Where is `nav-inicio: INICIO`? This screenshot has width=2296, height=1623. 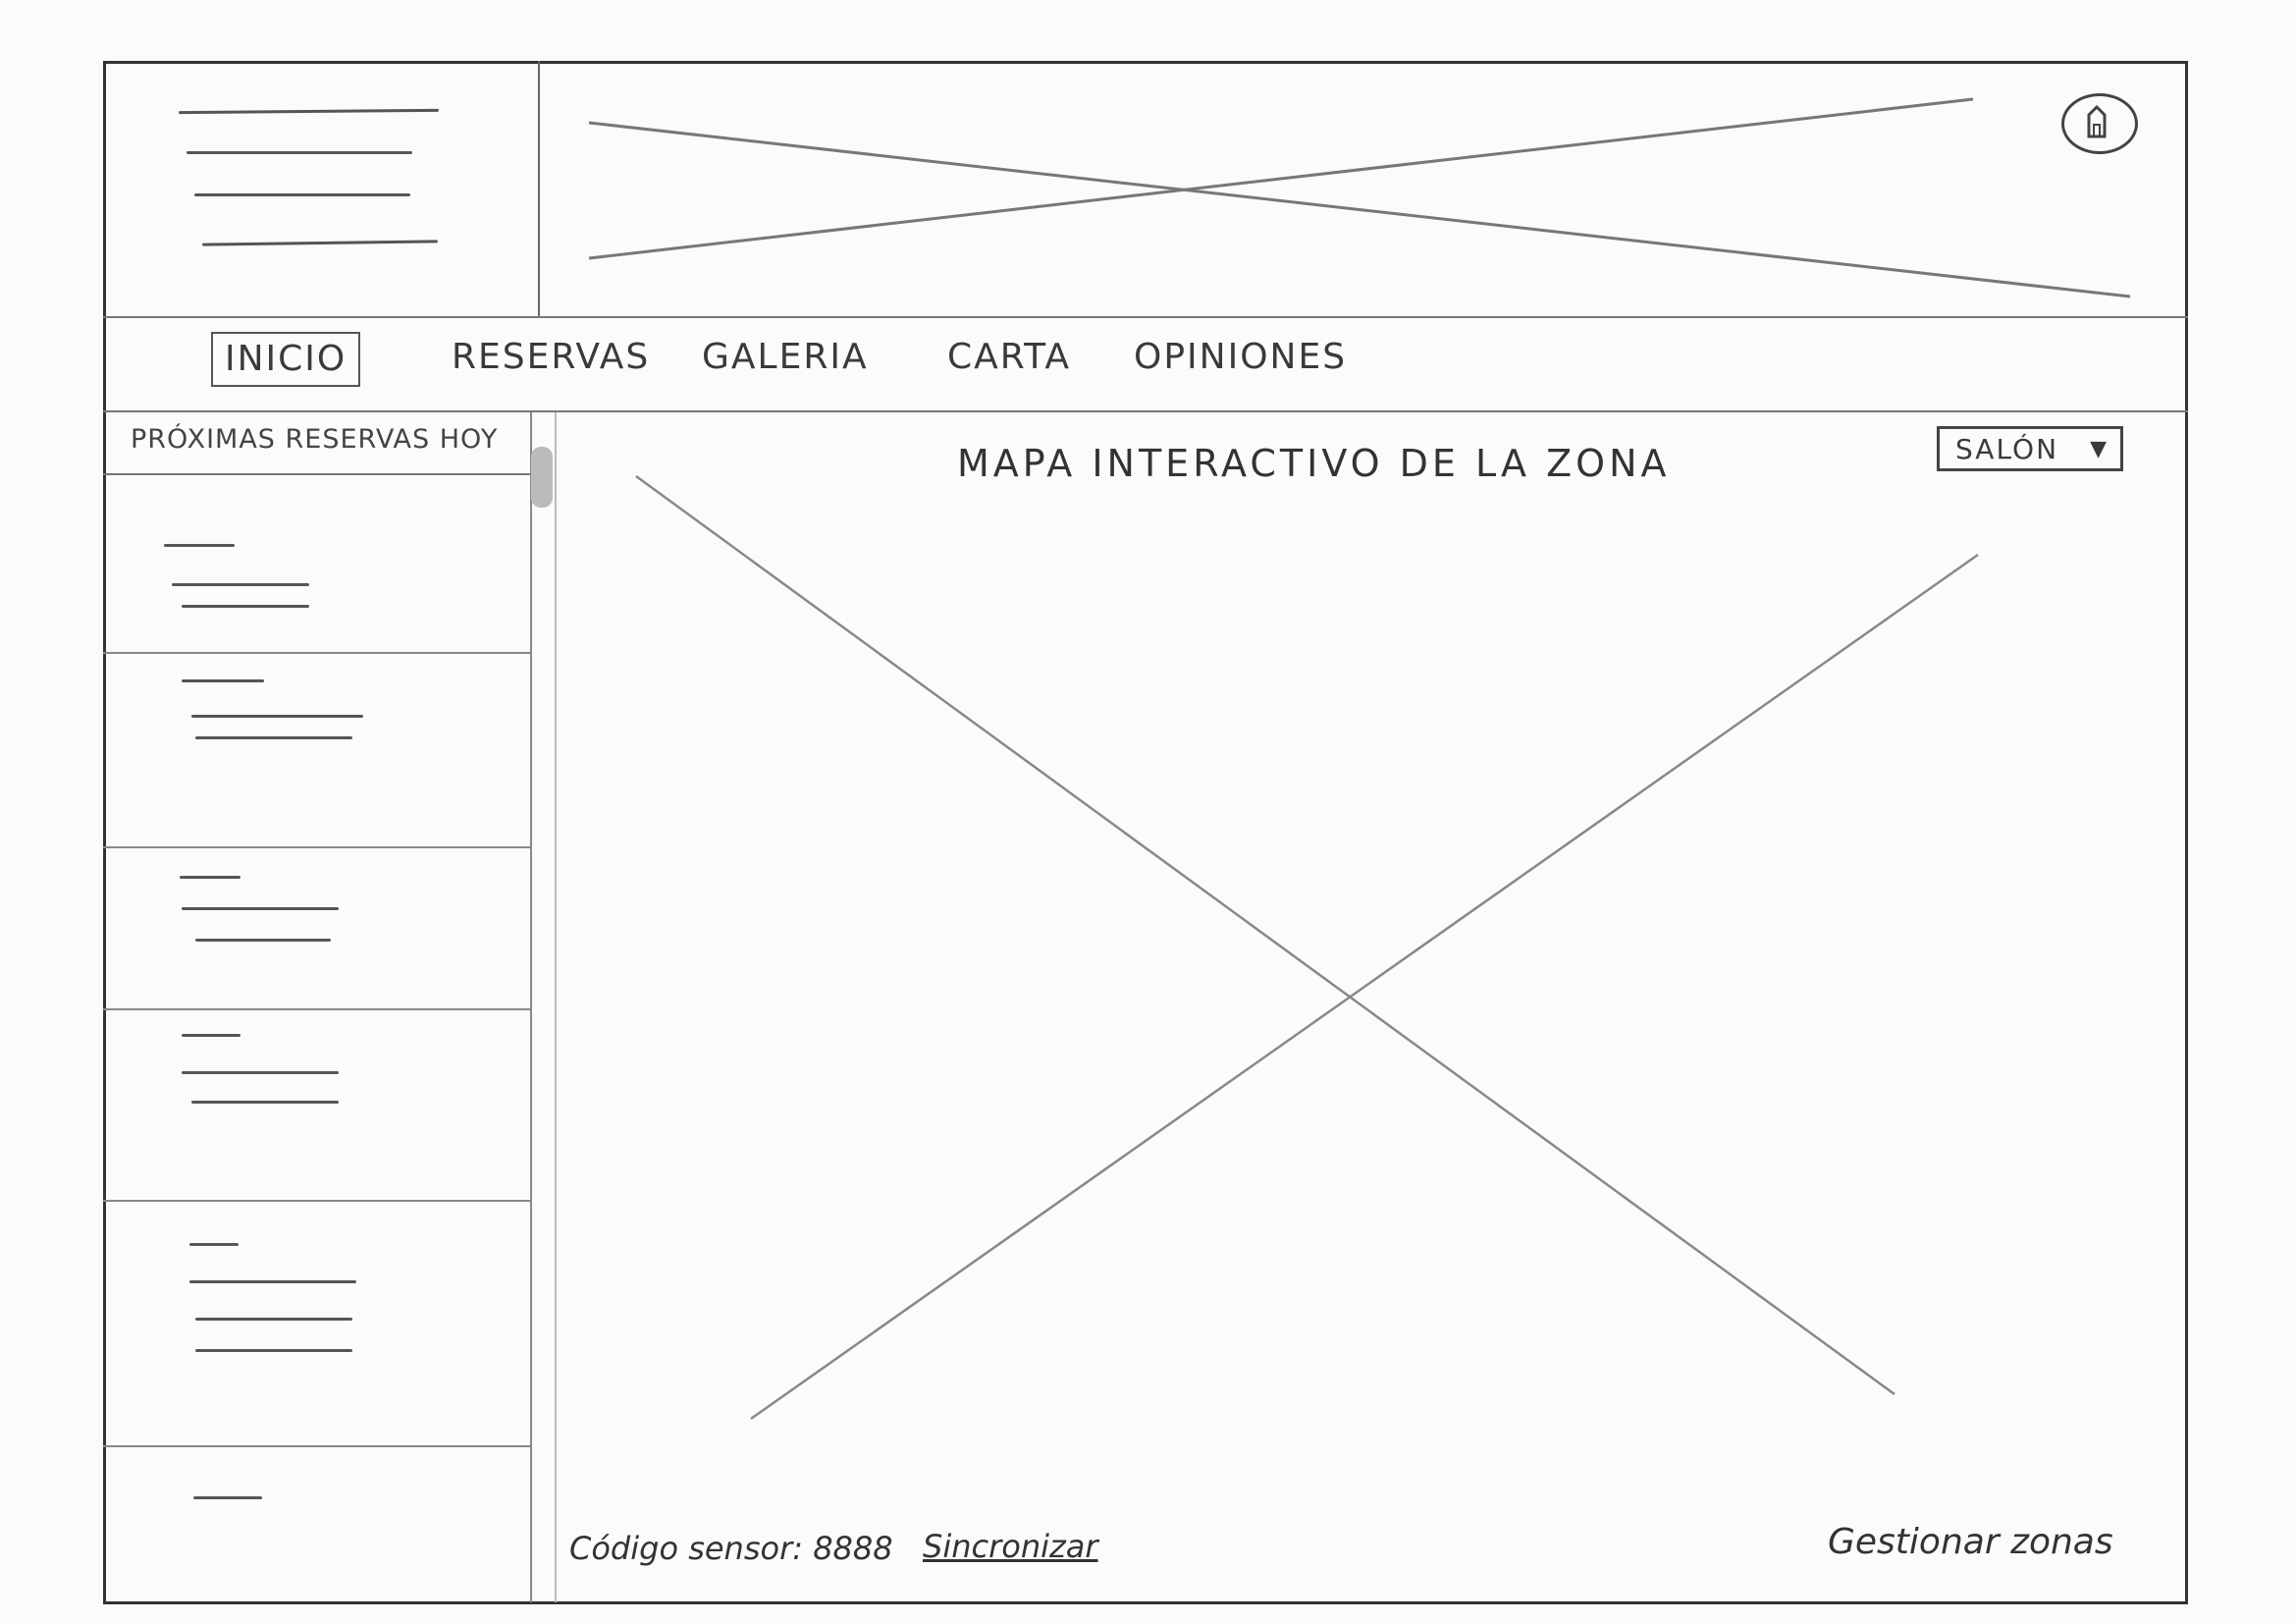
nav-inicio: INICIO is located at coordinates (286, 359).